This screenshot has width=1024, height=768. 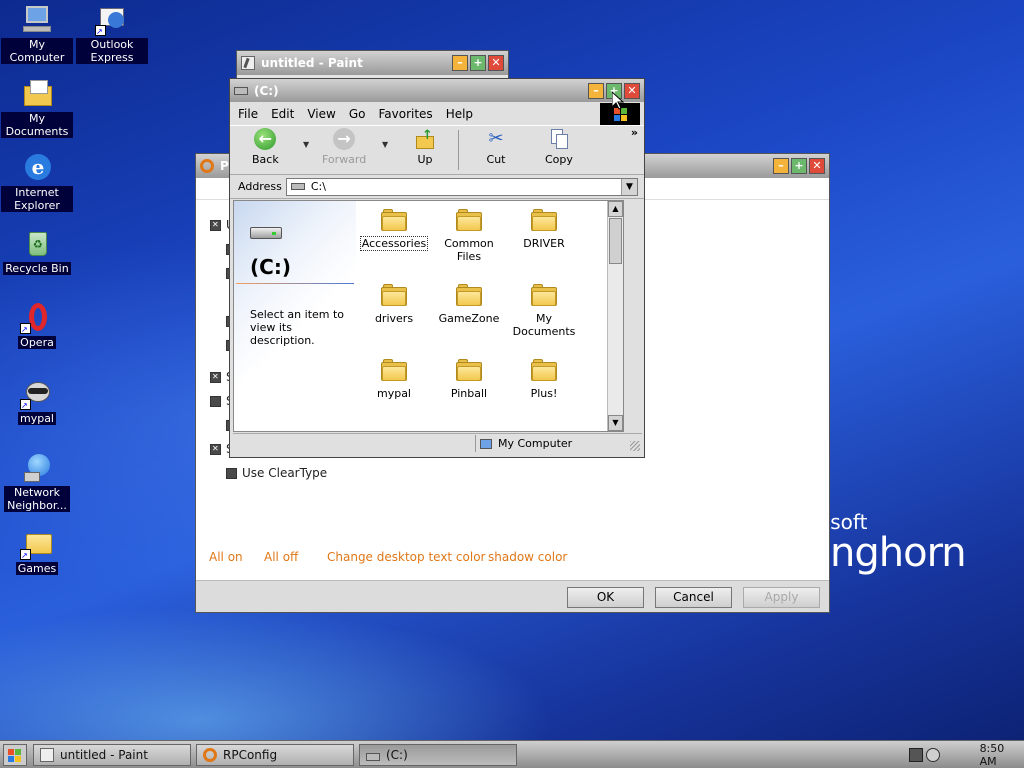 I want to click on folder-label: mypal, so click(x=393, y=393).